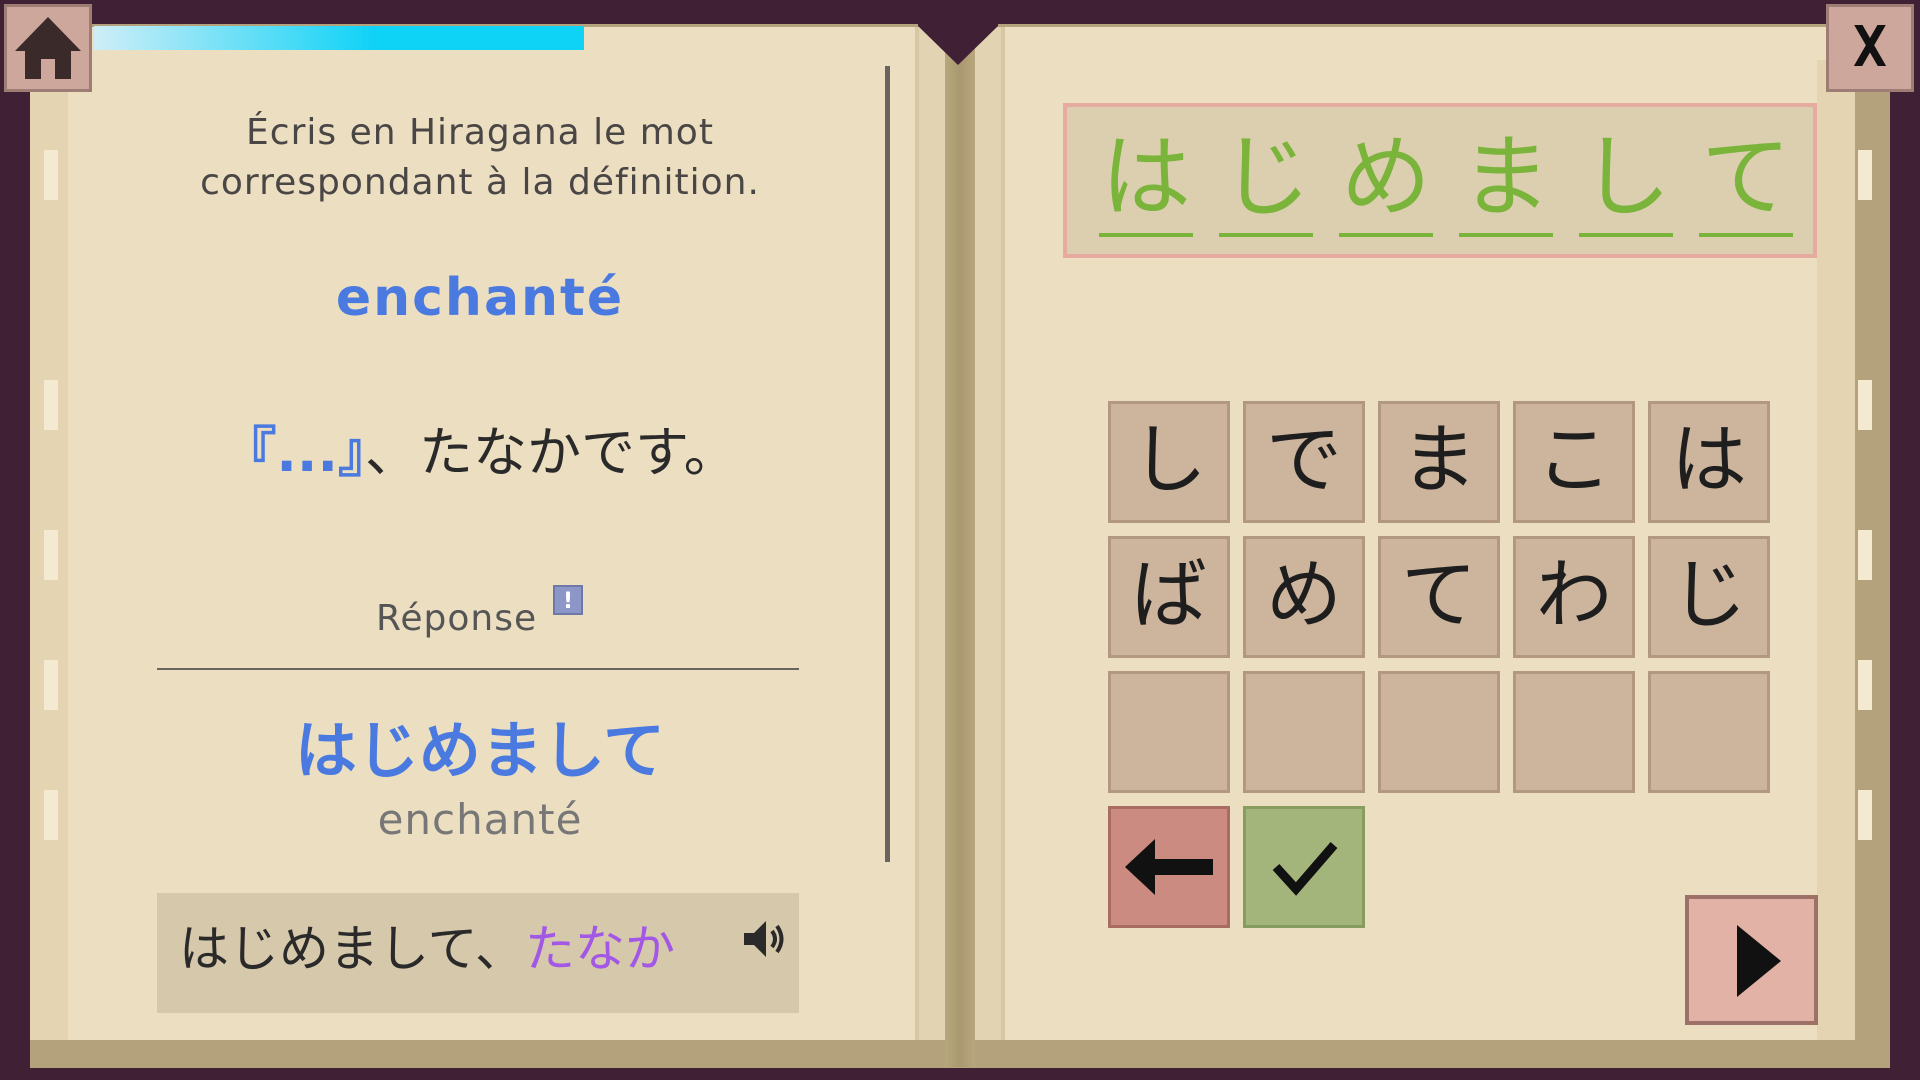 This screenshot has height=1080, width=1920. Describe the element at coordinates (1266, 180) in the screenshot. I see `input-char: じ` at that location.